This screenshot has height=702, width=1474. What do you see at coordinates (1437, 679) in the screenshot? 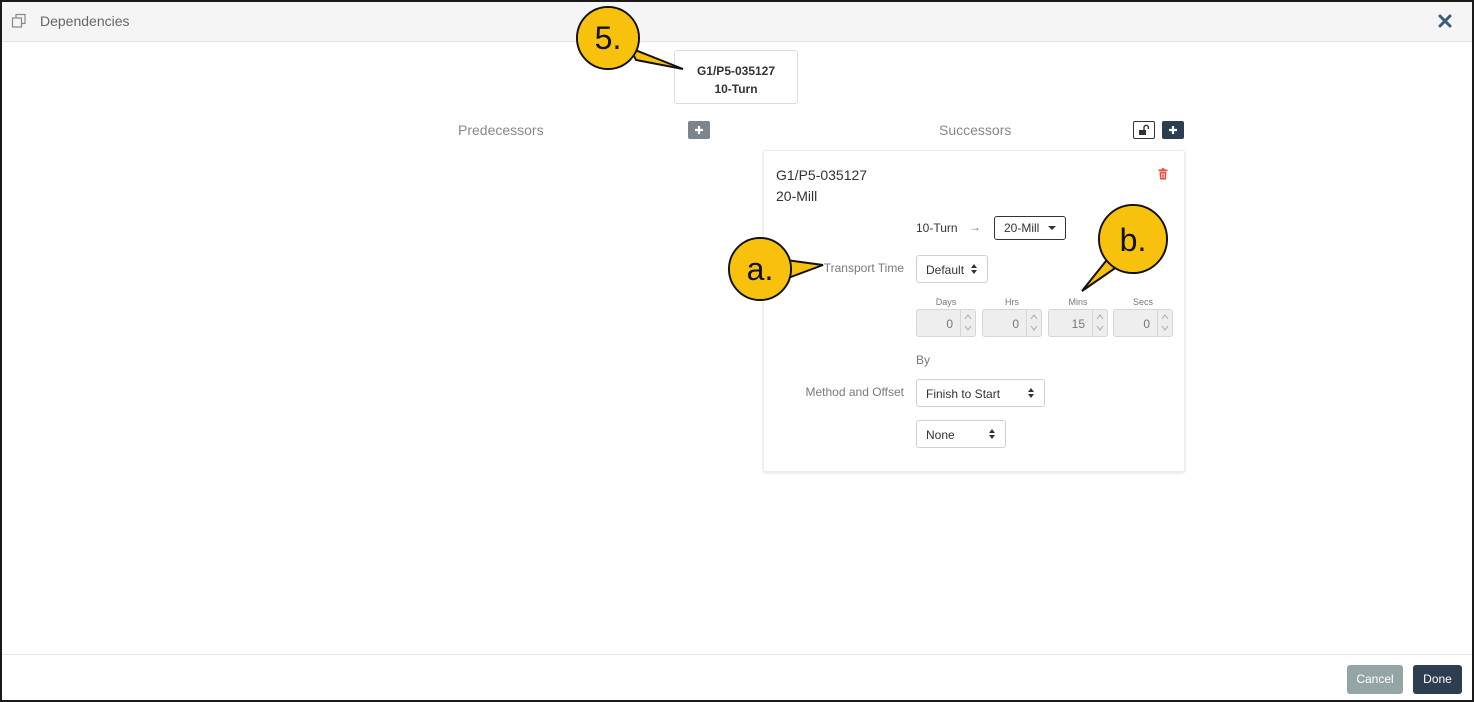
I see `done-button: Done` at bounding box center [1437, 679].